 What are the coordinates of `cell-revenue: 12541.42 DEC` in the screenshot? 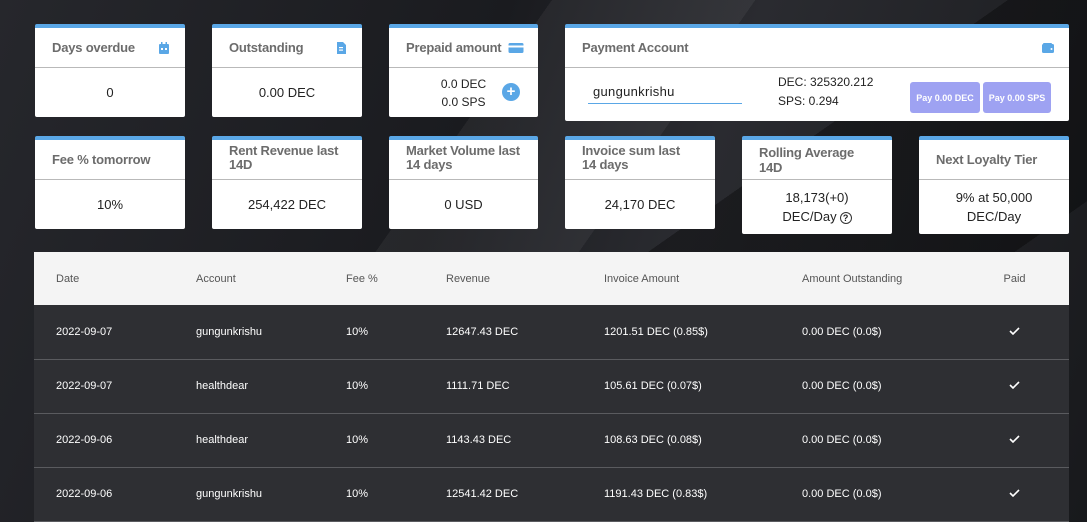 It's located at (482, 494).